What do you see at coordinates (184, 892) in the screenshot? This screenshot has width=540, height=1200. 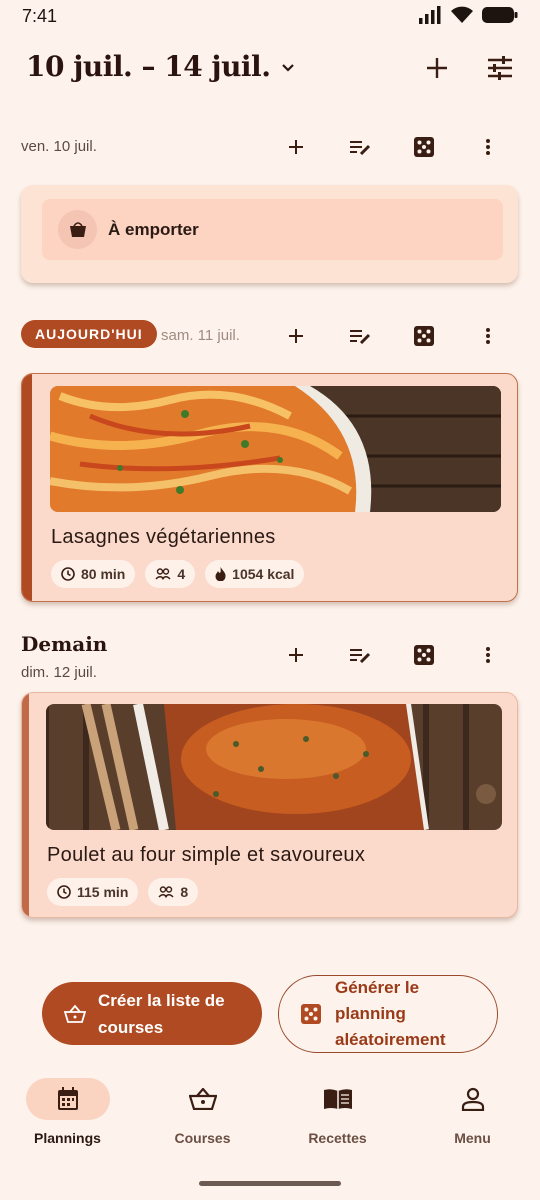 I see `servings-value: 8` at bounding box center [184, 892].